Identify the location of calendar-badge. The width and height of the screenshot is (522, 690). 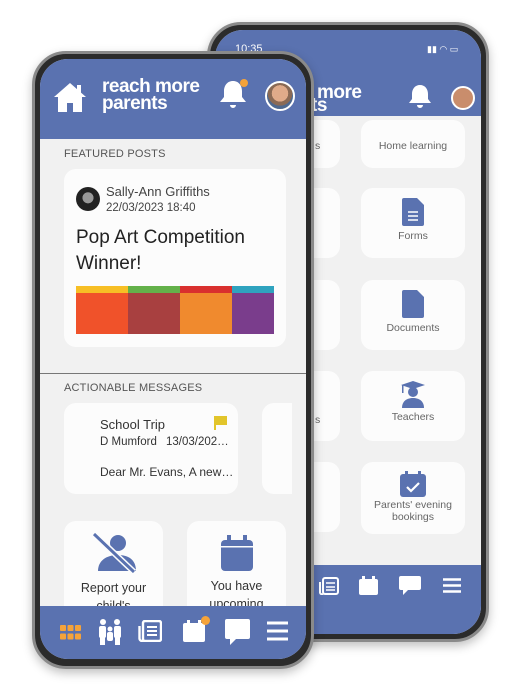
(205, 620).